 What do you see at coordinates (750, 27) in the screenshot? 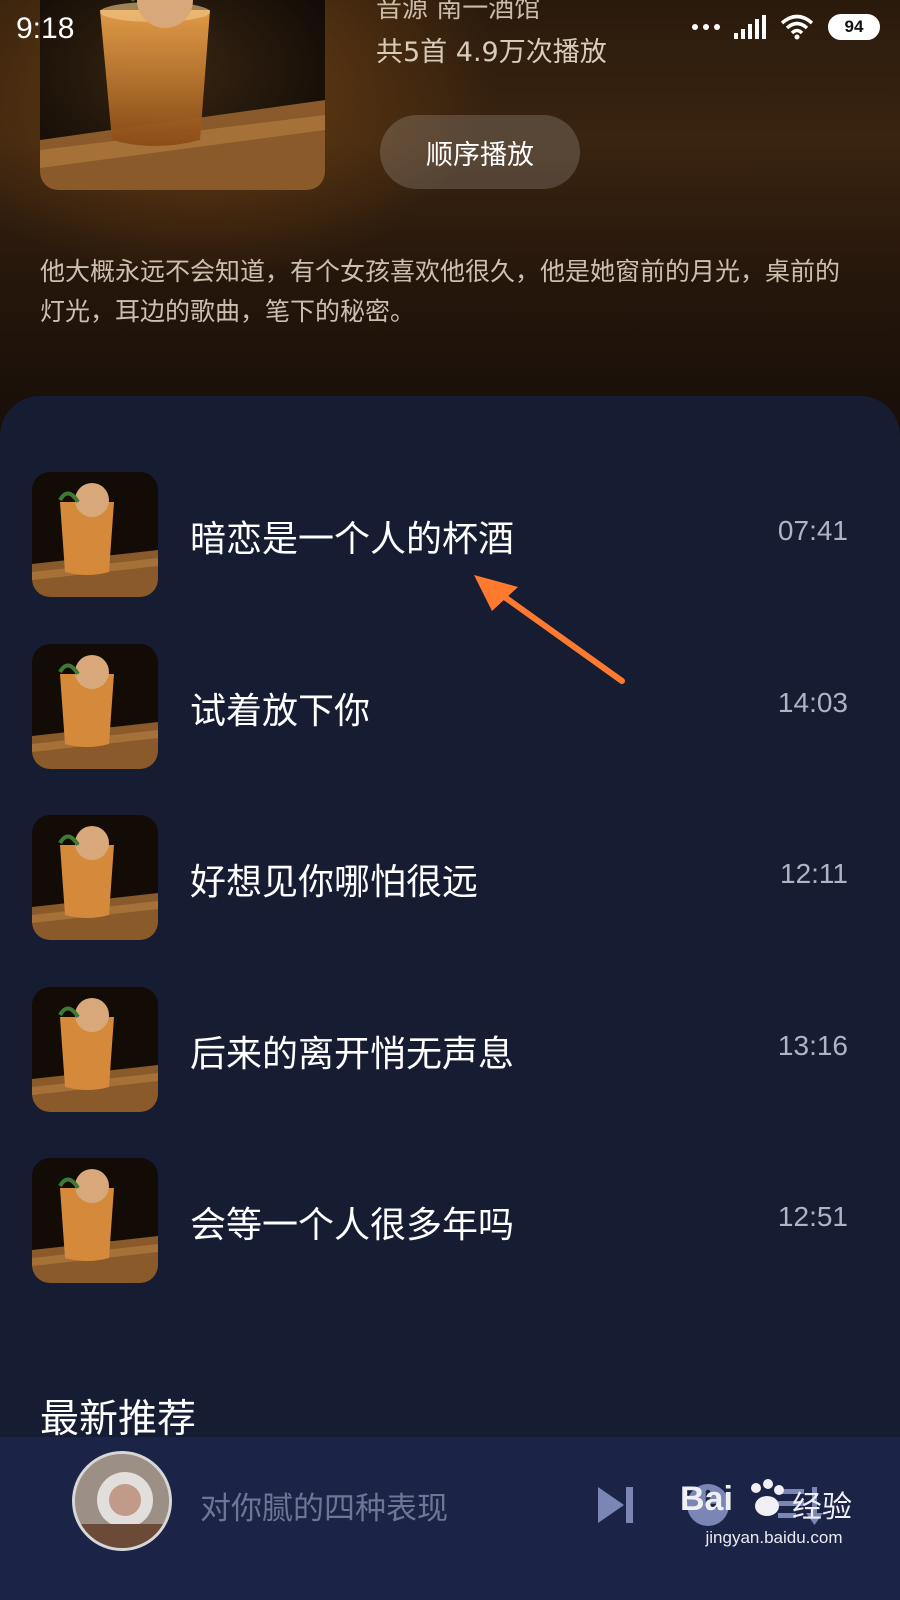
I see `signal-icon` at bounding box center [750, 27].